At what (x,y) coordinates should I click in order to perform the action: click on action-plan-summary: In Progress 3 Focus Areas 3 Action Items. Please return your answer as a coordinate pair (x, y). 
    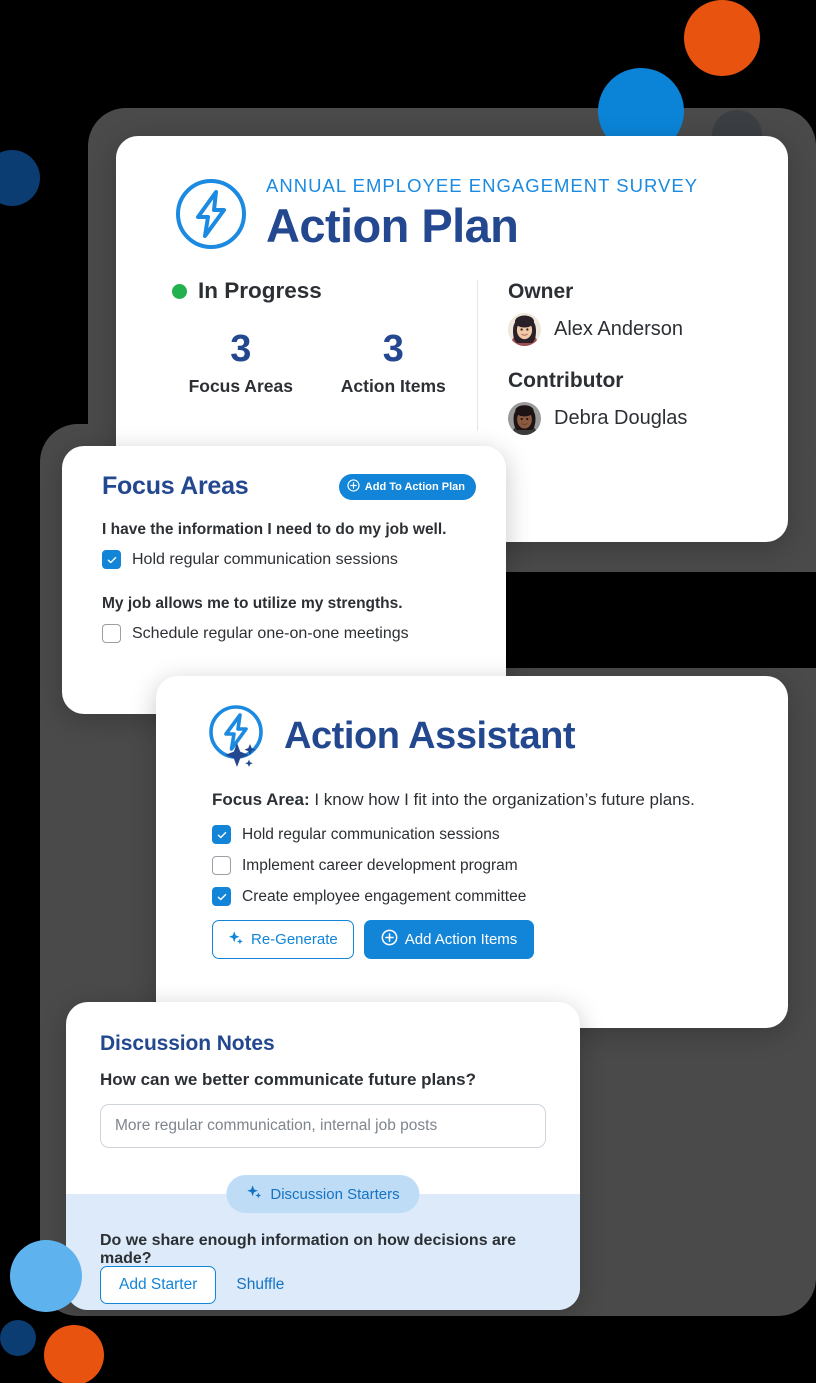
    Looking at the image, I should click on (324, 356).